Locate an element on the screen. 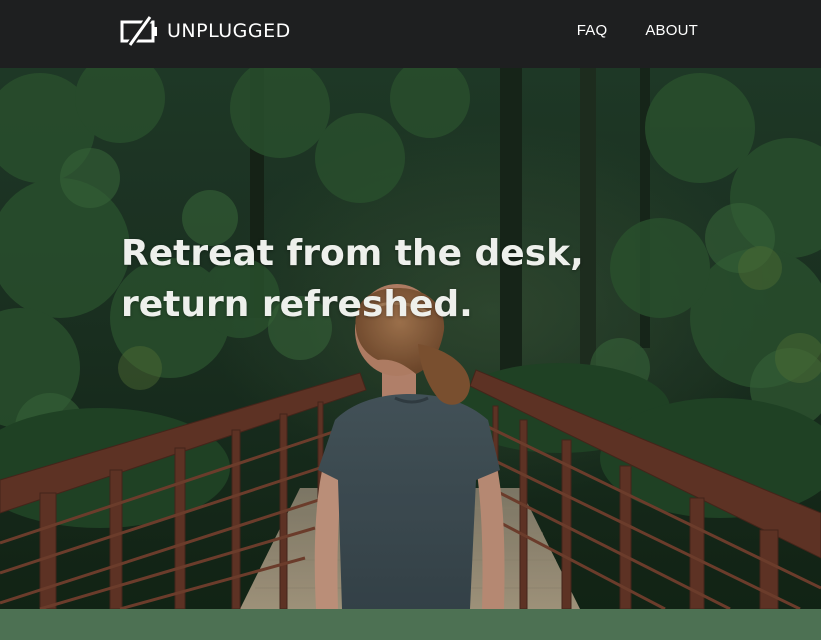 This screenshot has height=640, width=821. hero-headline-line-1: Retreat from the desk, is located at coordinates (352, 253).